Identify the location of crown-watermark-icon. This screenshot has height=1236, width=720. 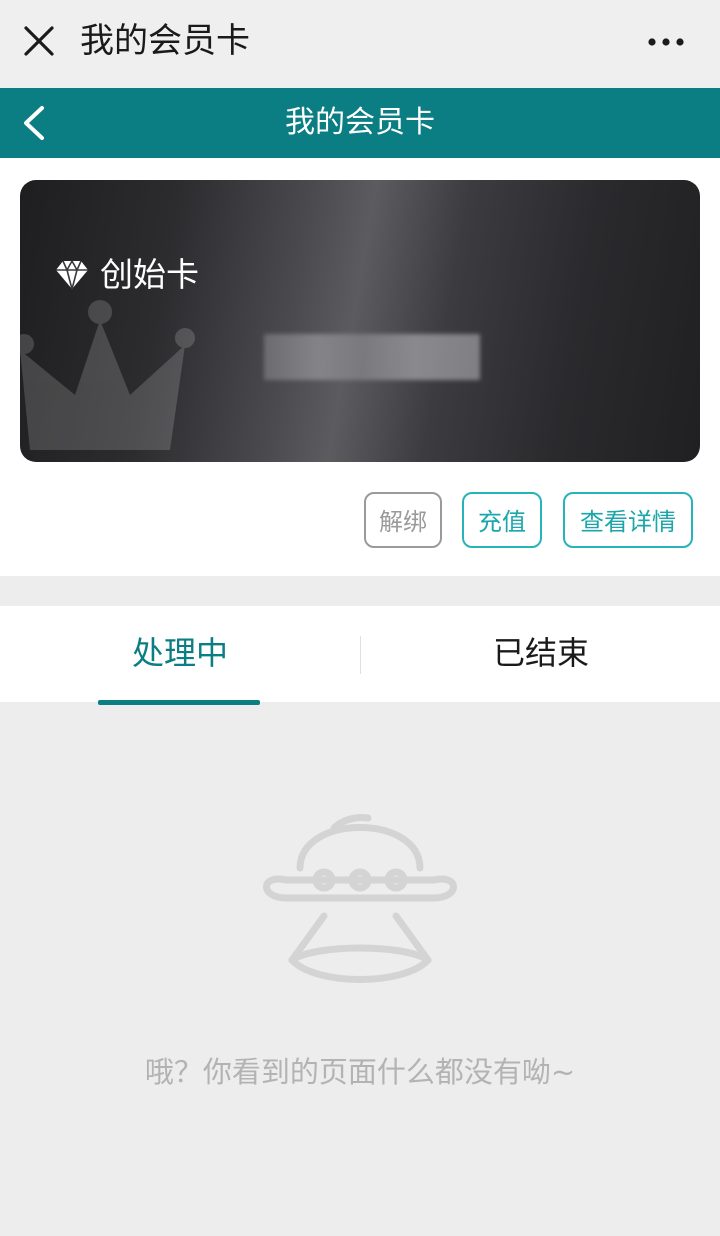
(107, 375).